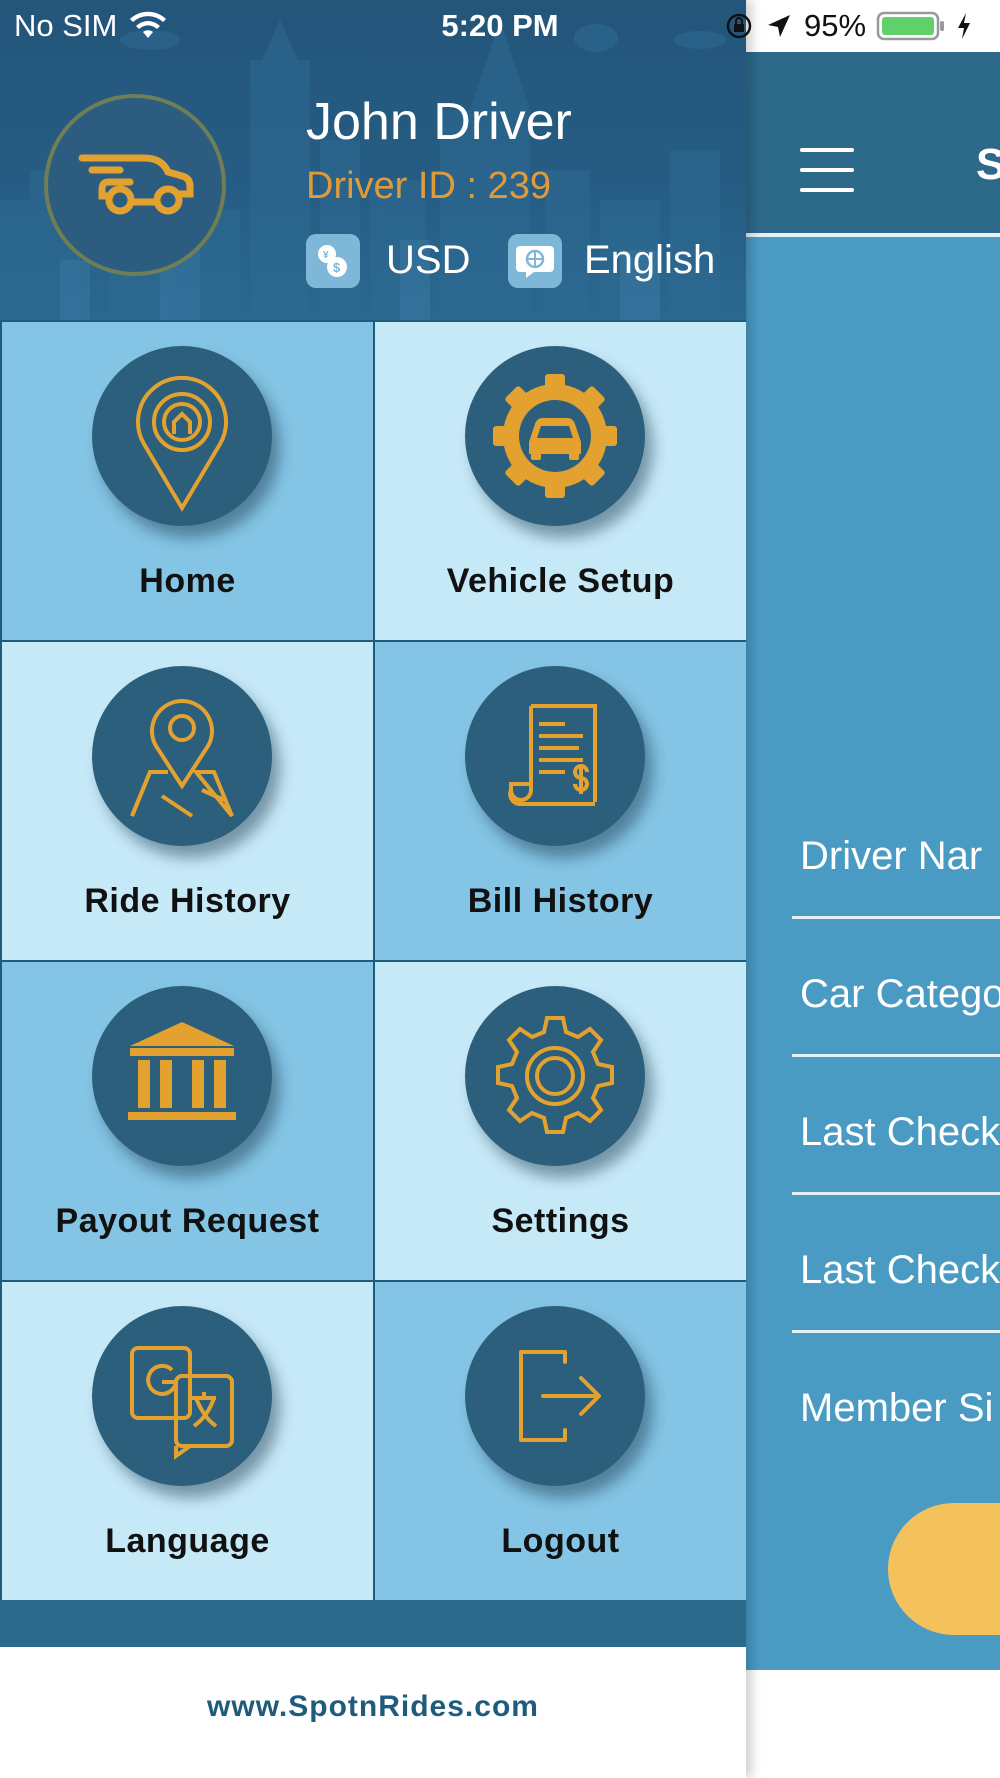  Describe the element at coordinates (885, 1179) in the screenshot. I see `field-last-check-1: Last Check` at that location.